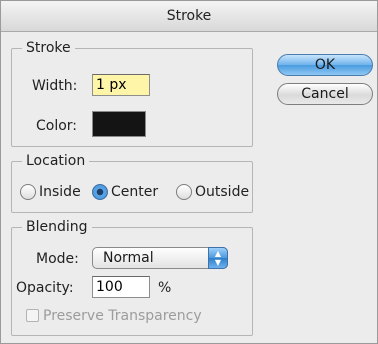  Describe the element at coordinates (325, 65) in the screenshot. I see `ok-button: OK` at that location.